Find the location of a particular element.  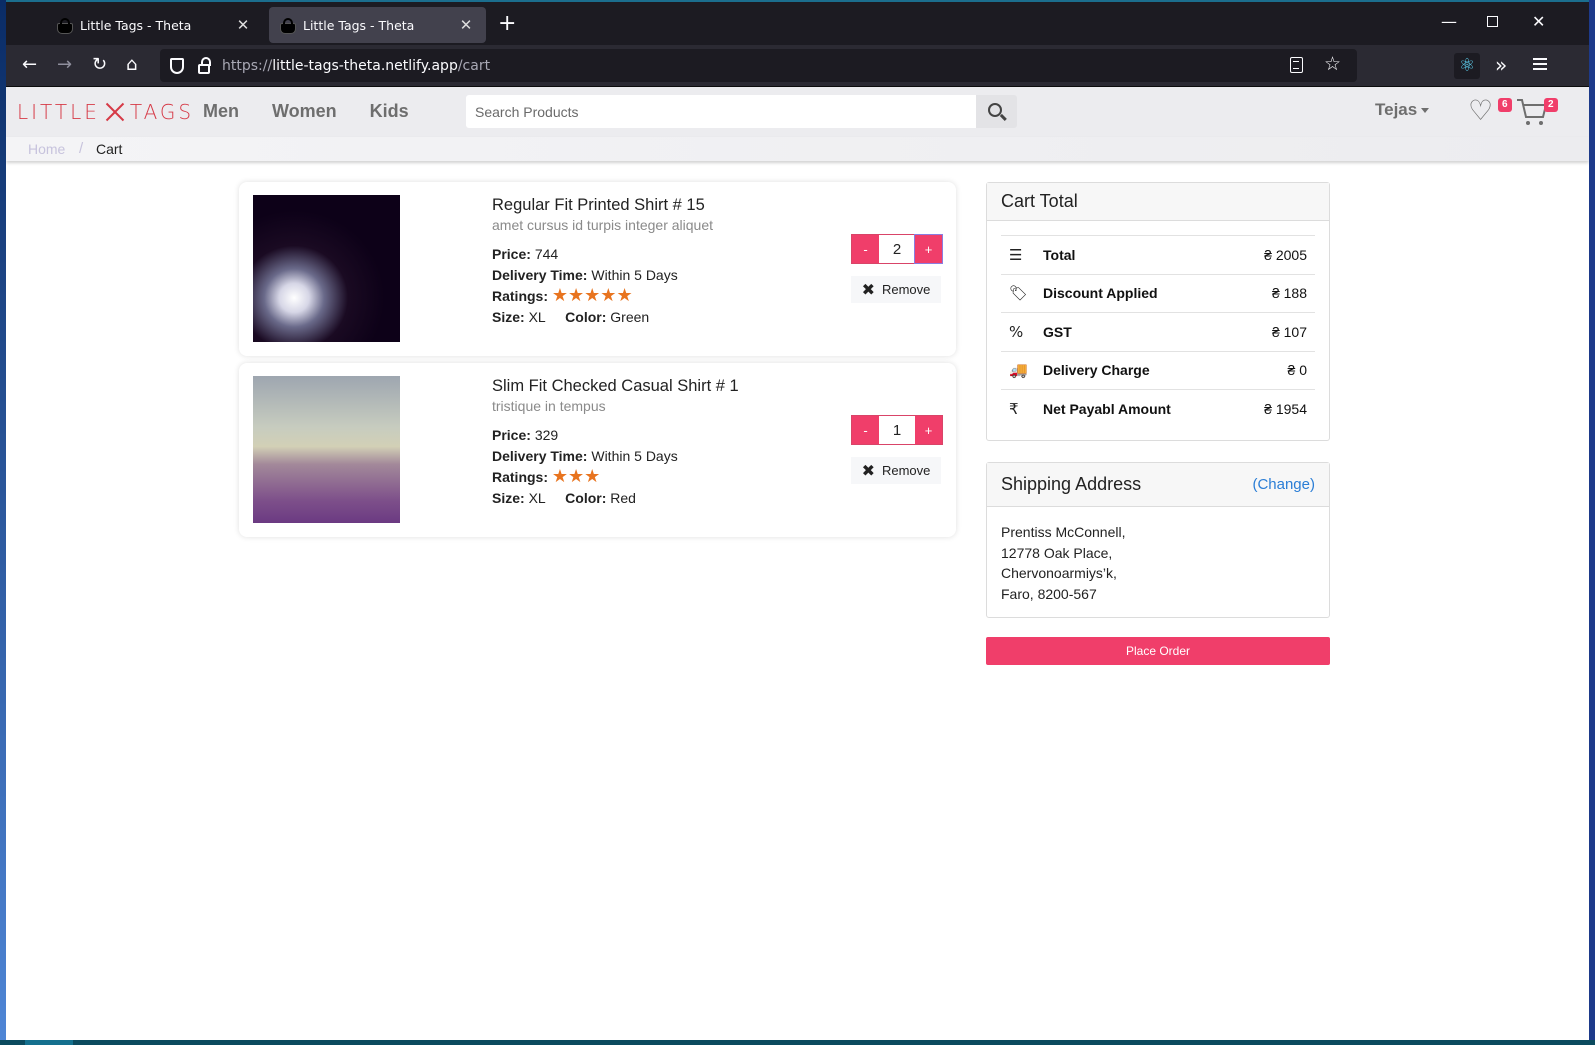

back-button: ← is located at coordinates (29, 65).